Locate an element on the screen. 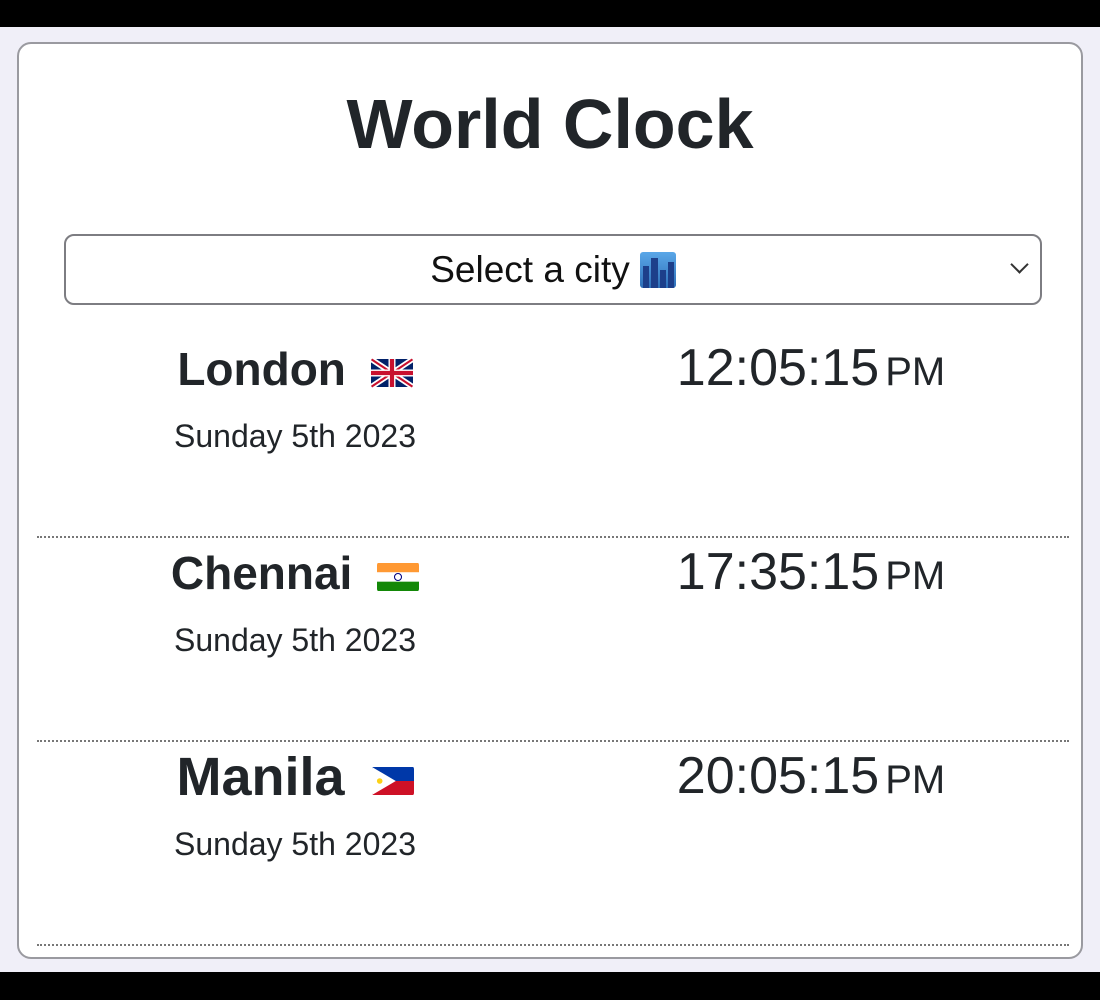 This screenshot has height=1000, width=1100. page-title: World Clock is located at coordinates (550, 124).